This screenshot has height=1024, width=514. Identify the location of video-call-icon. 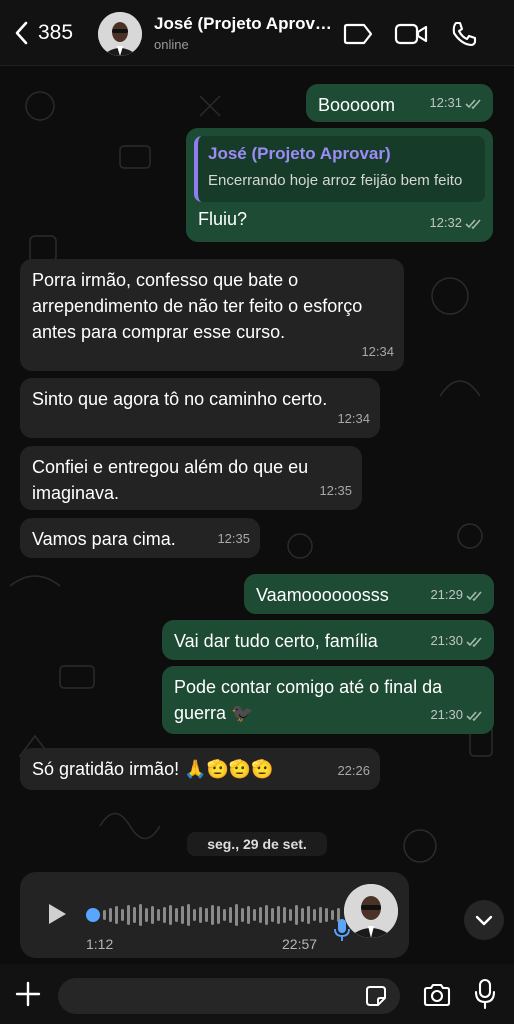
(411, 34).